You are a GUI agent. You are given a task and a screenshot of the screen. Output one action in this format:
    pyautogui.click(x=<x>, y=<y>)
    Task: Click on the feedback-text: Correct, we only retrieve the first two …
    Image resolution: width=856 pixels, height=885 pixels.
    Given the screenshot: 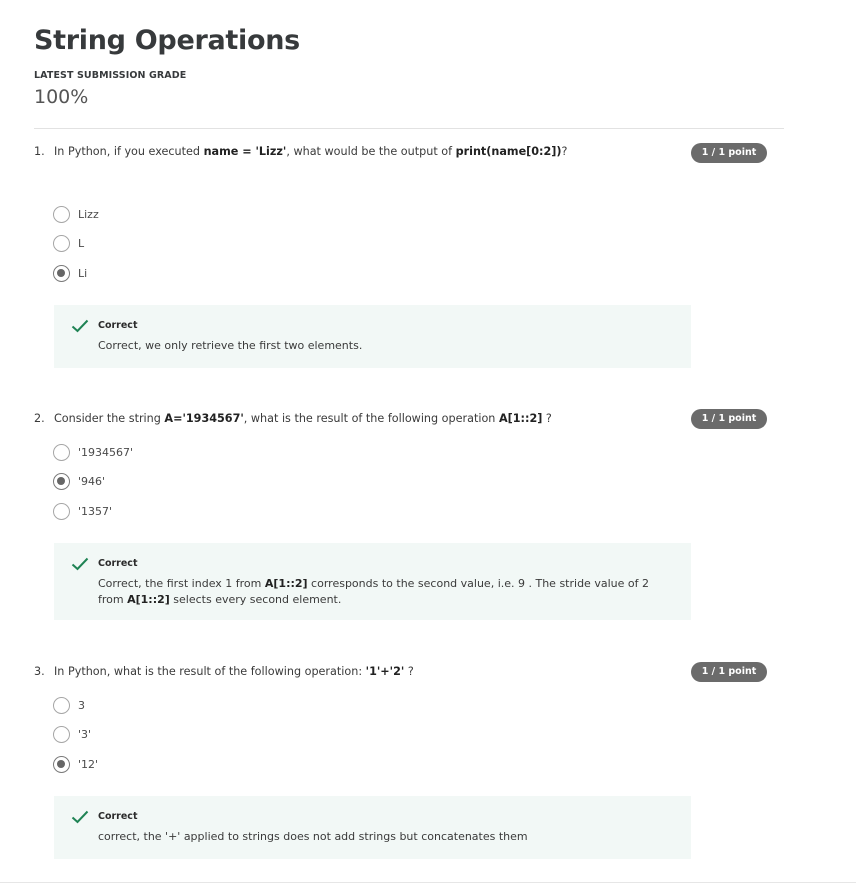 What is the action you would take?
    pyautogui.click(x=230, y=345)
    